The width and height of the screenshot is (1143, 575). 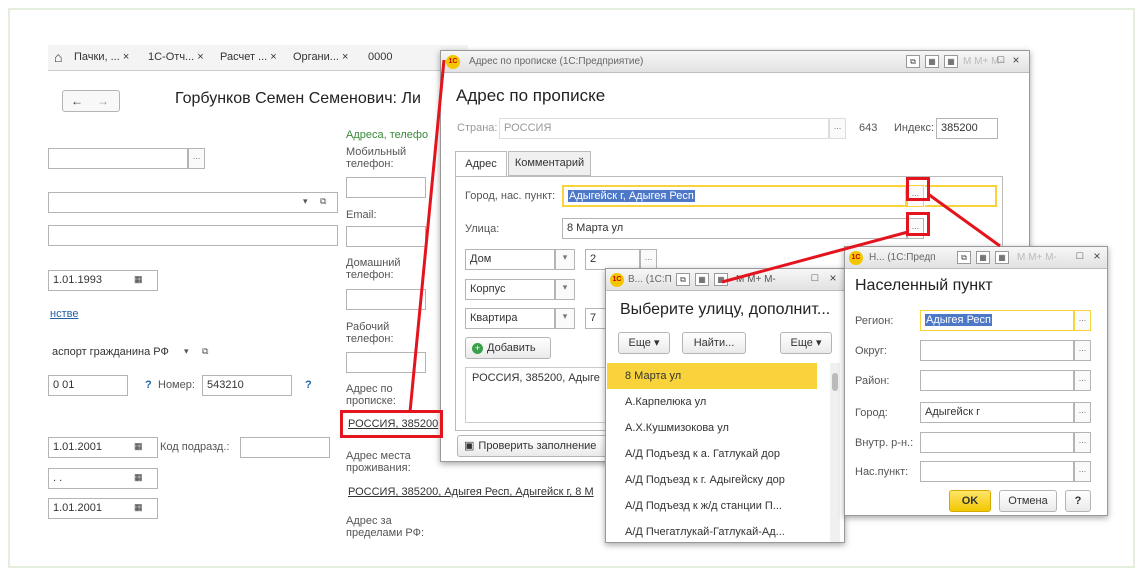 What do you see at coordinates (247, 385) in the screenshot?
I see `number-field: 543210` at bounding box center [247, 385].